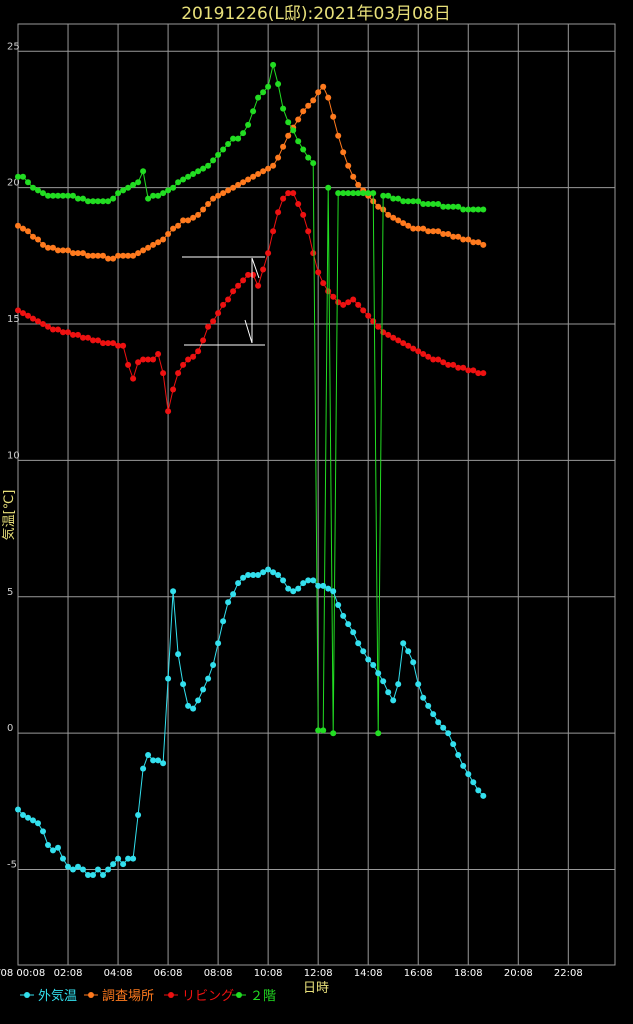 This screenshot has height=1024, width=633. I want to click on x-tick-label: 02:08, so click(68, 973).